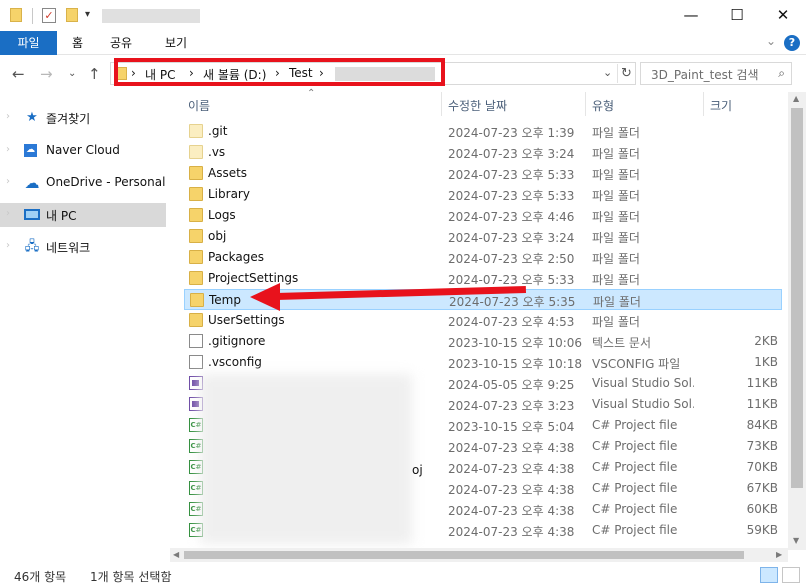 The width and height of the screenshot is (806, 588). Describe the element at coordinates (32, 16) in the screenshot. I see `divider` at that location.